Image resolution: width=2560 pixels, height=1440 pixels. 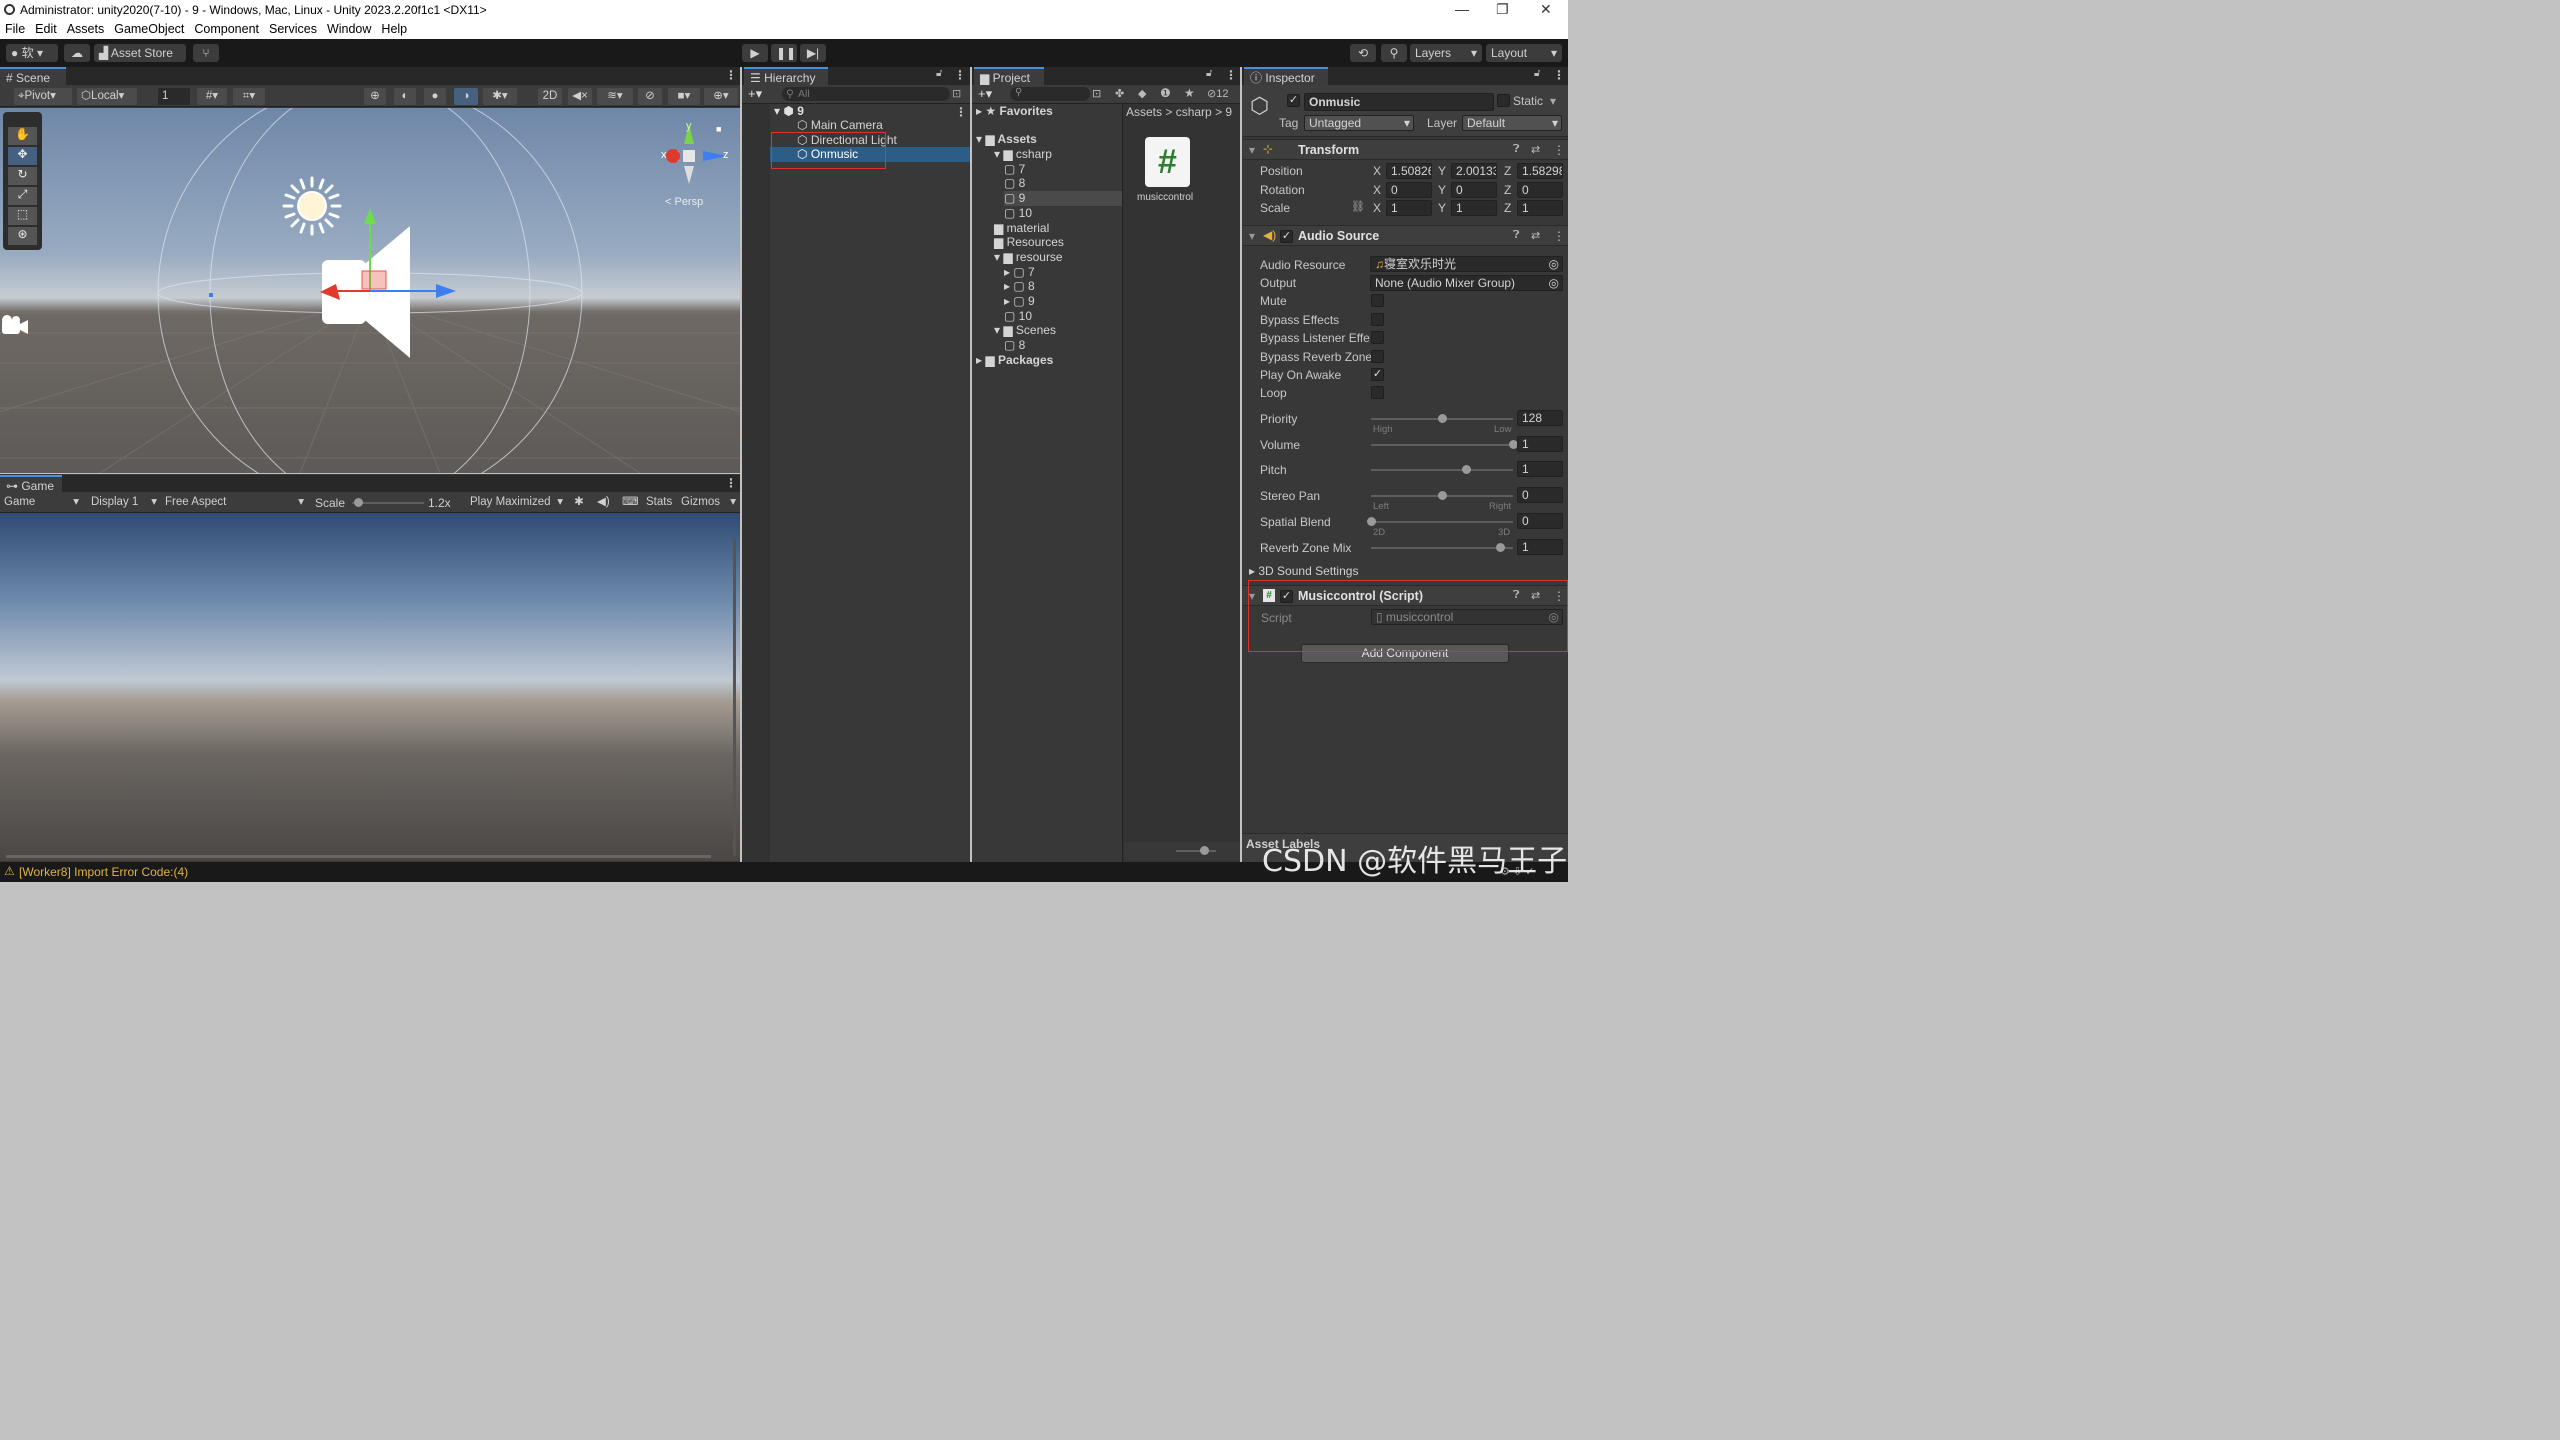 What do you see at coordinates (659, 502) in the screenshot?
I see `stats-button: Stats` at bounding box center [659, 502].